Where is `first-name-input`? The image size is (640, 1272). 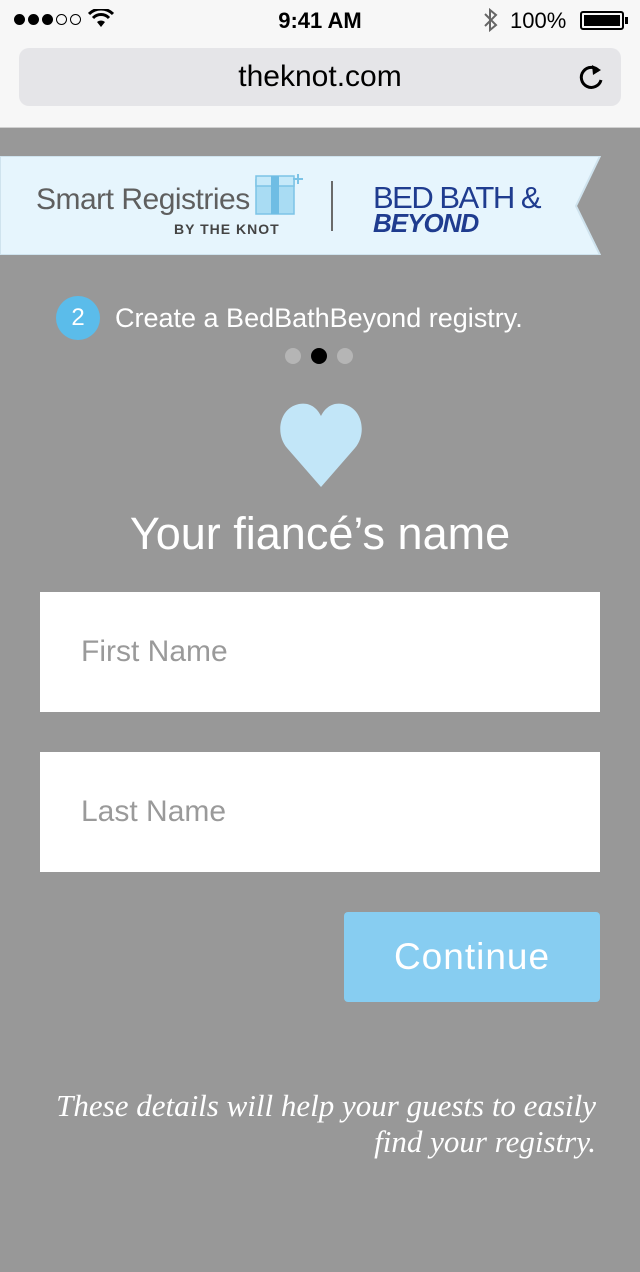
first-name-input is located at coordinates (320, 652).